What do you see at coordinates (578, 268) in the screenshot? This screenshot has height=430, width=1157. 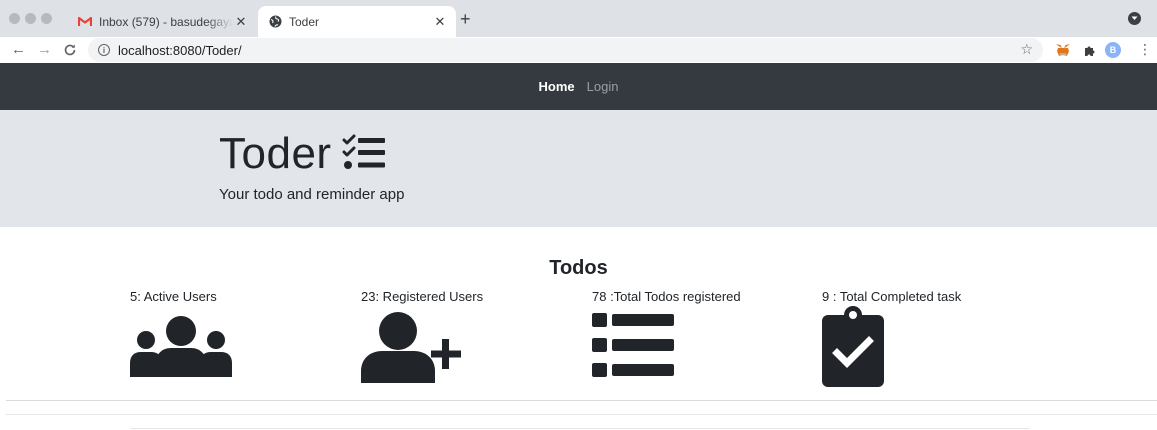 I see `todos-heading: Todos` at bounding box center [578, 268].